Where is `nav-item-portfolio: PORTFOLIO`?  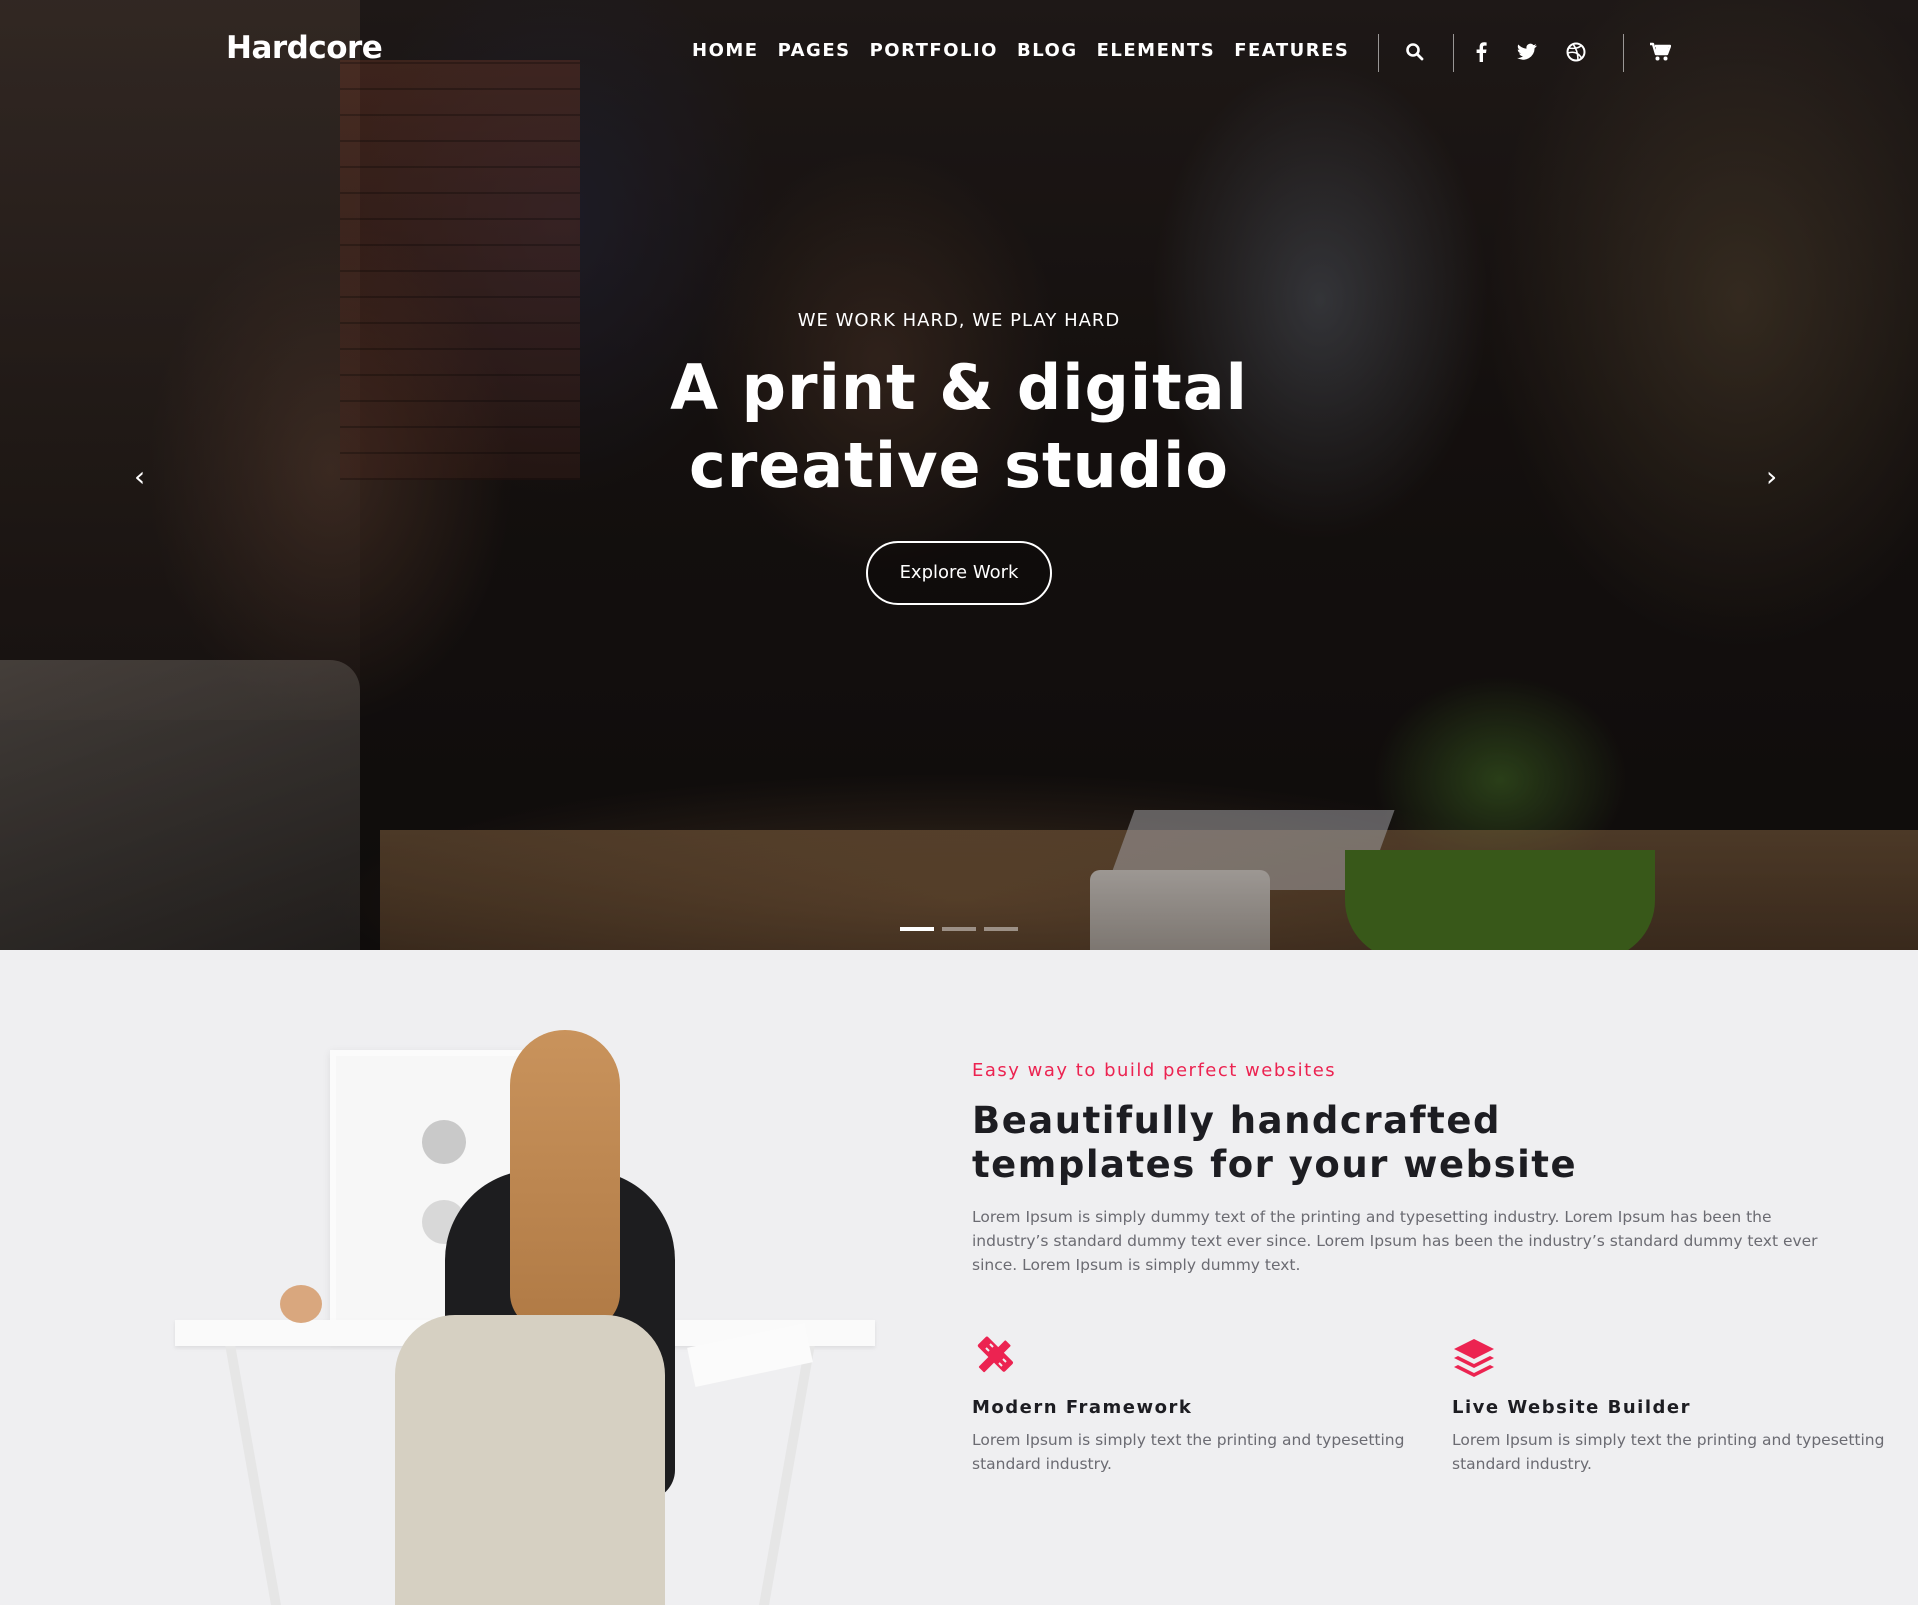
nav-item-portfolio: PORTFOLIO is located at coordinates (934, 50).